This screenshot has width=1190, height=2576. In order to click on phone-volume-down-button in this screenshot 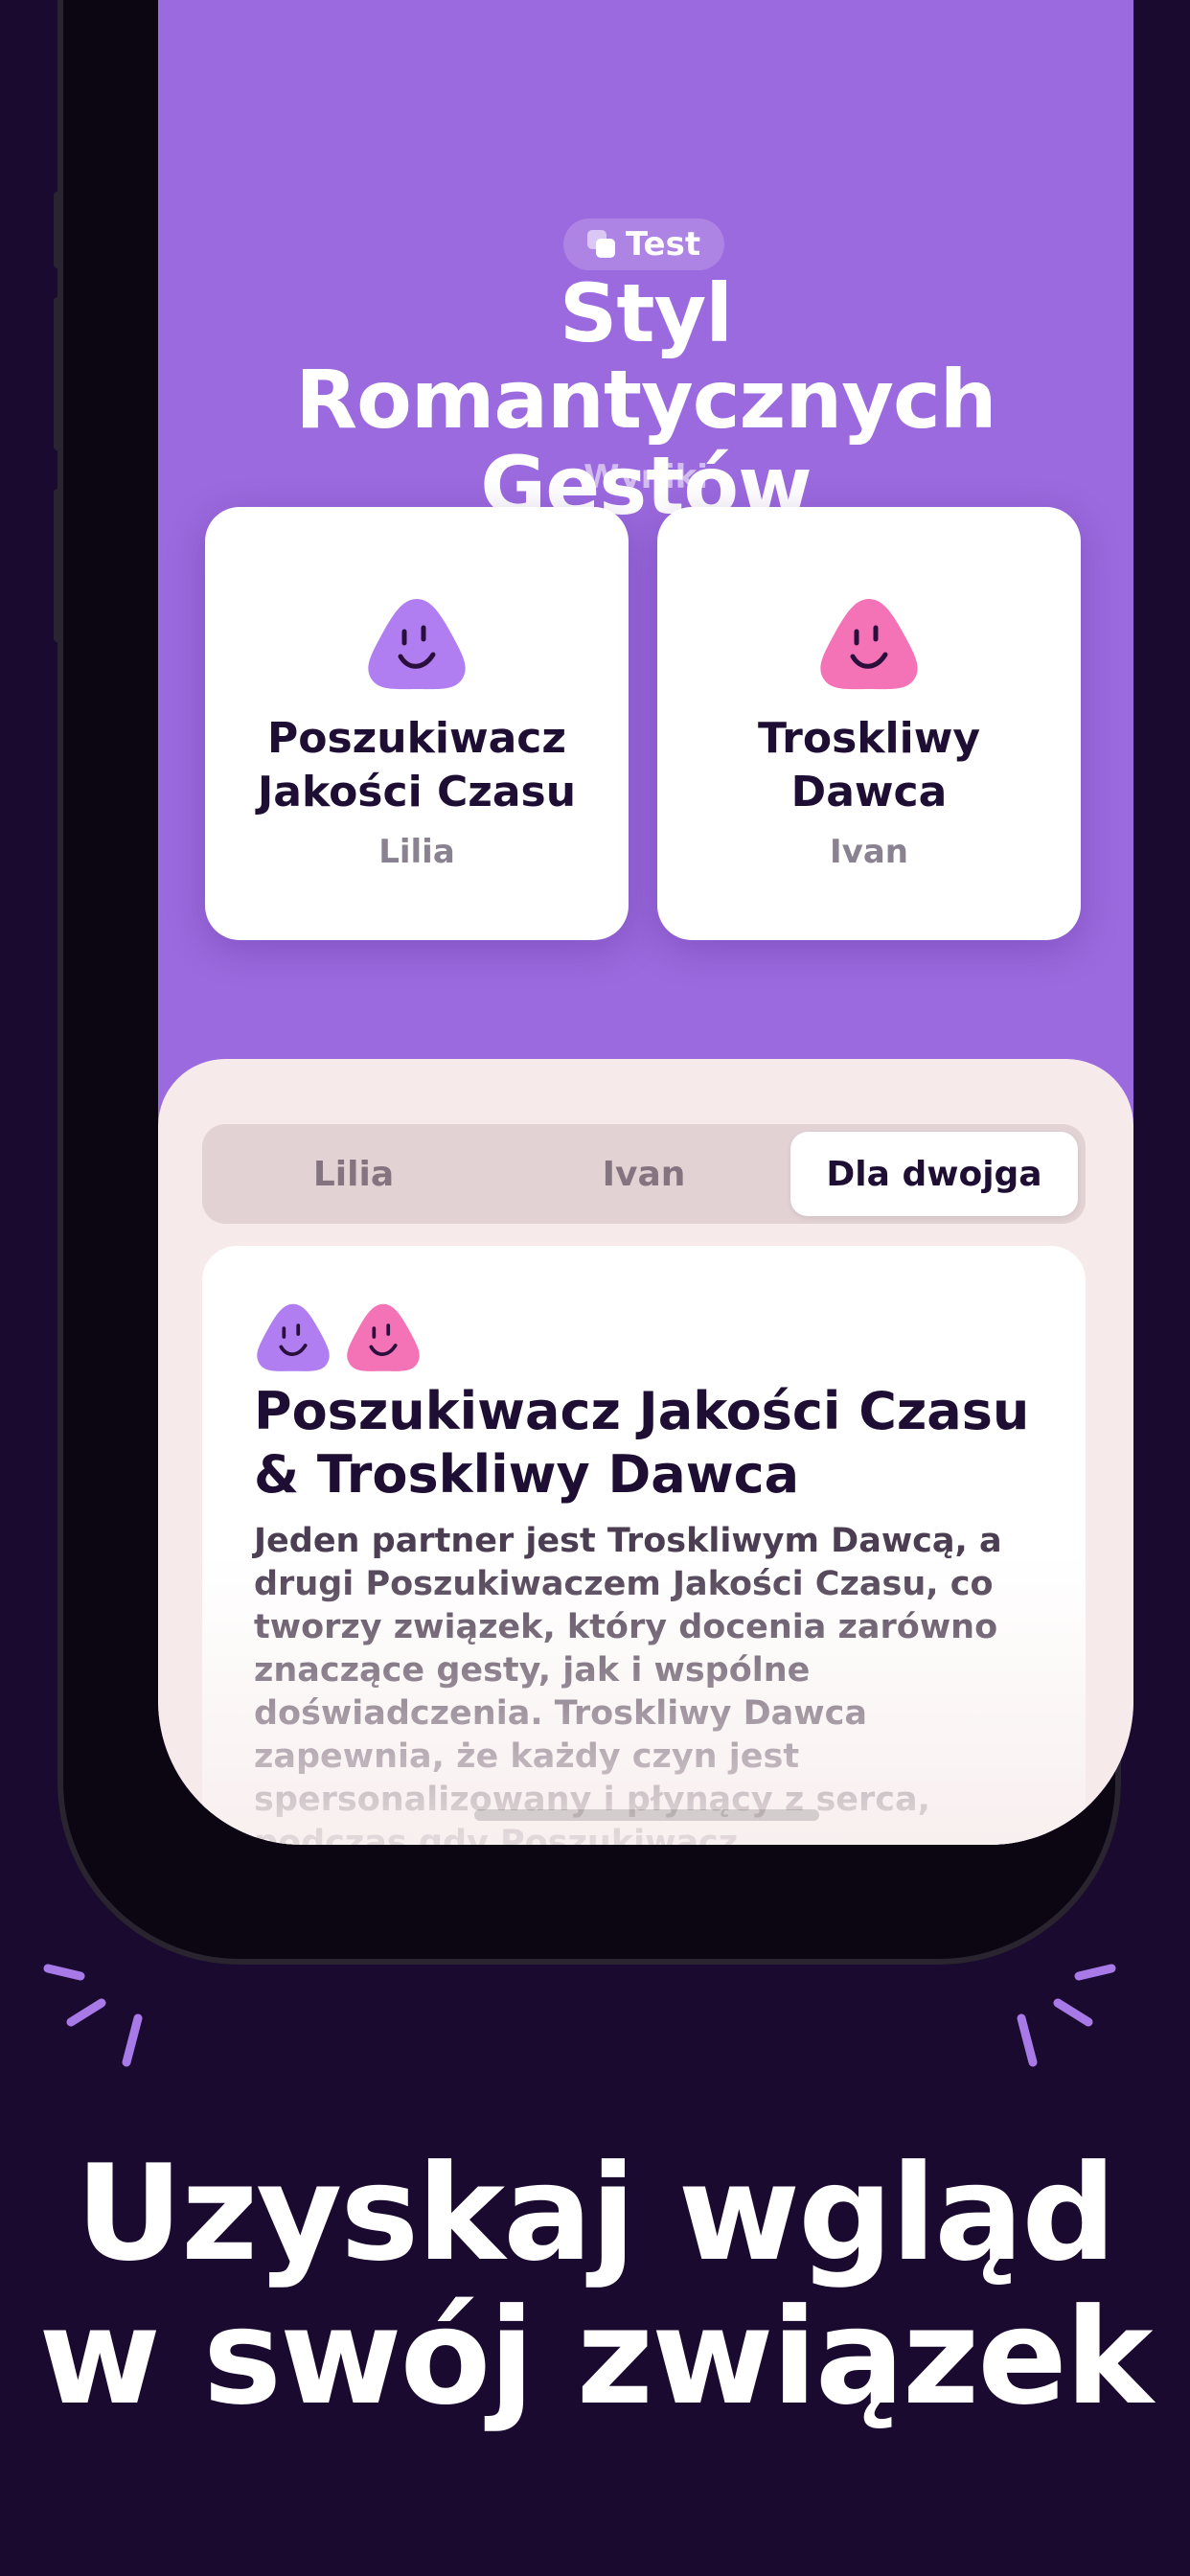, I will do `click(59, 565)`.